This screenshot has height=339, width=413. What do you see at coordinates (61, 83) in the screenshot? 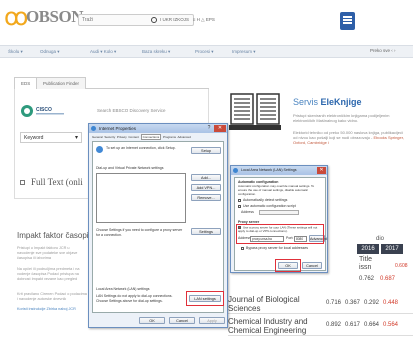
I see `tab-publication-finder: Publication Finder` at bounding box center [61, 83].